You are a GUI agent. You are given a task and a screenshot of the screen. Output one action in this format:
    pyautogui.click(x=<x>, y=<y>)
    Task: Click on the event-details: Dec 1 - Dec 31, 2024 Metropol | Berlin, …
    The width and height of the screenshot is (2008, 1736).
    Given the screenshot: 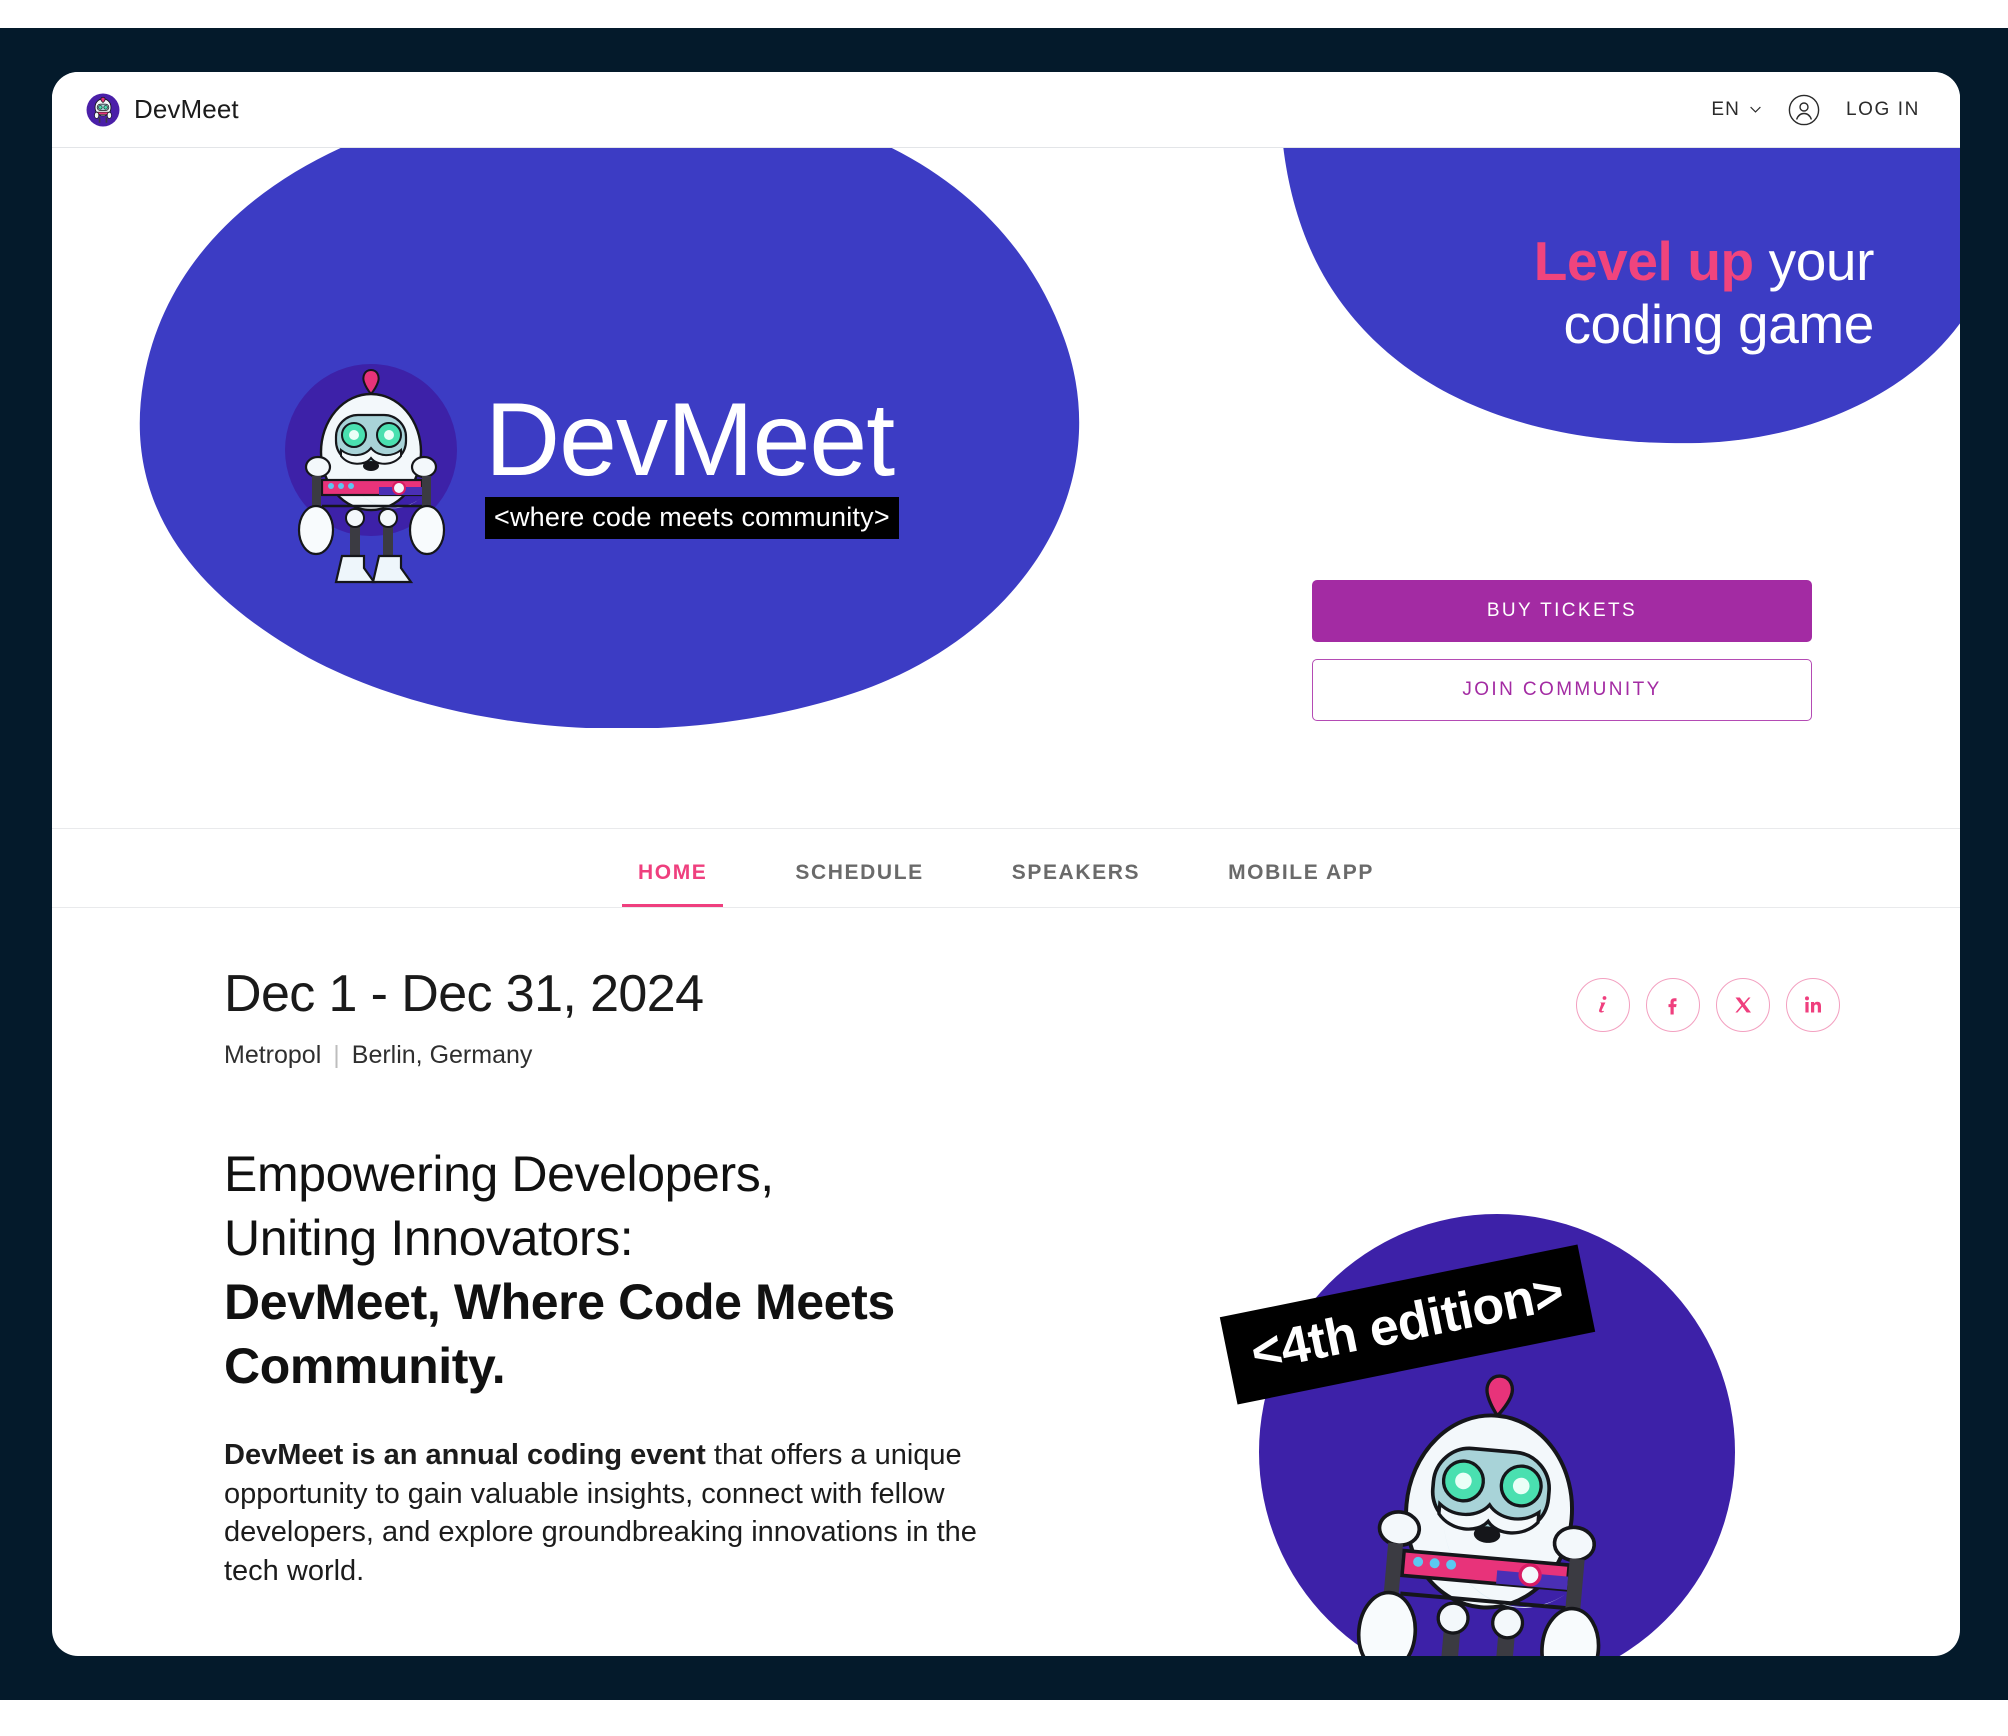 What is the action you would take?
    pyautogui.click(x=464, y=1017)
    